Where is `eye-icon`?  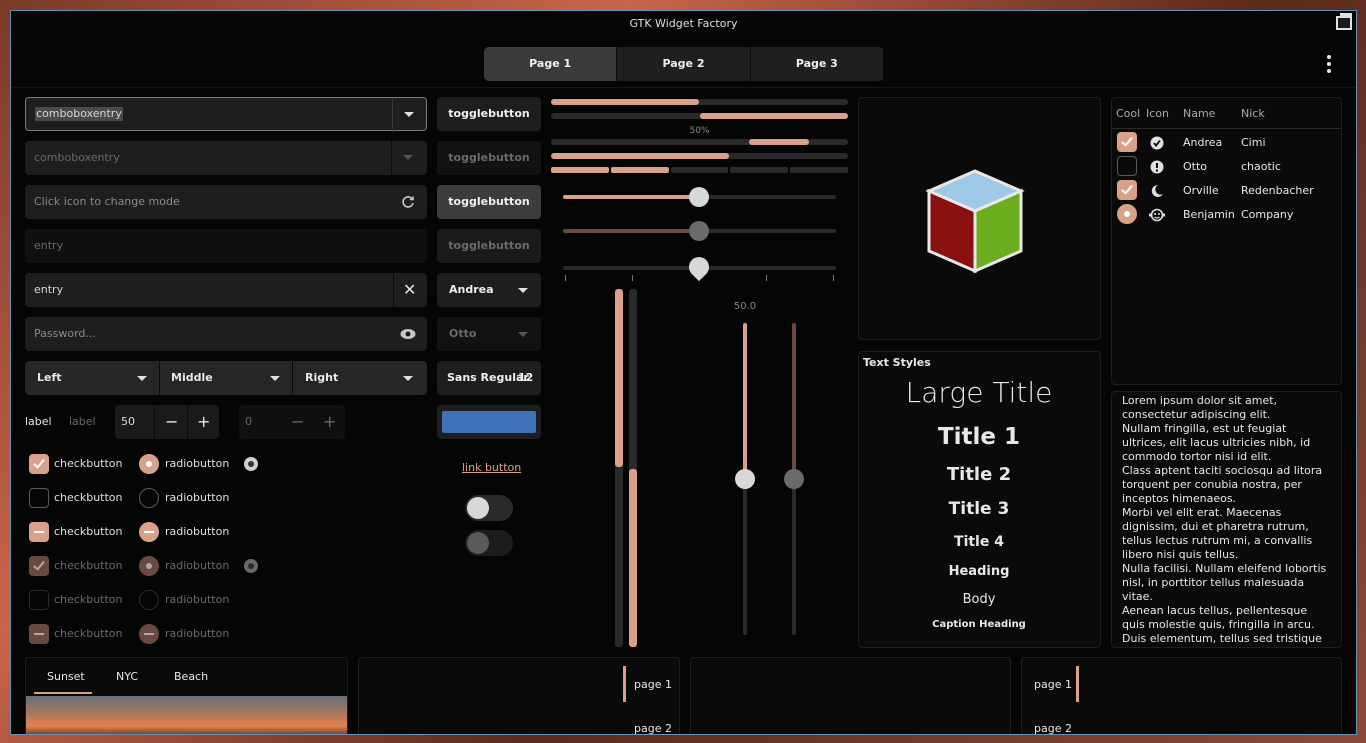 eye-icon is located at coordinates (408, 334).